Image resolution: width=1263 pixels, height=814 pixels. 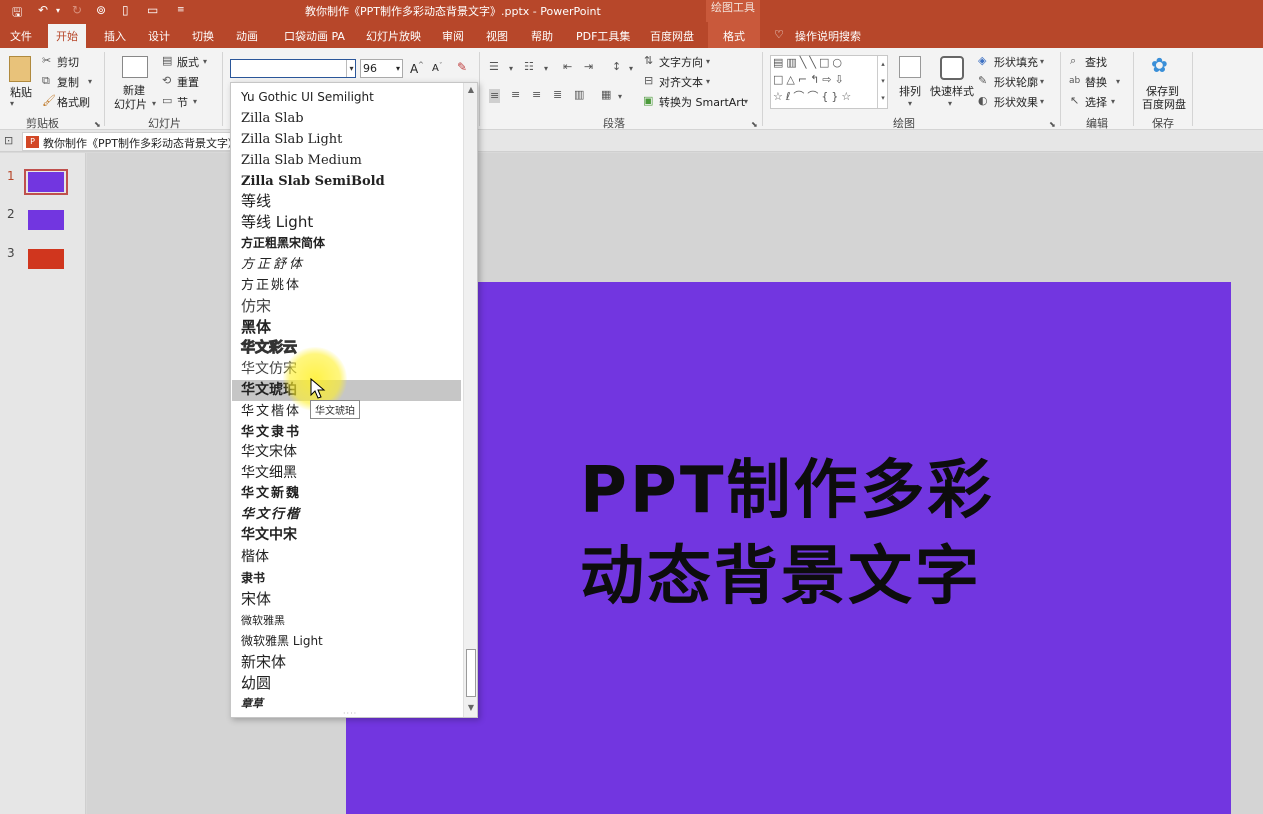 I want to click on line-spacing-icon: ↕, so click(x=616, y=67).